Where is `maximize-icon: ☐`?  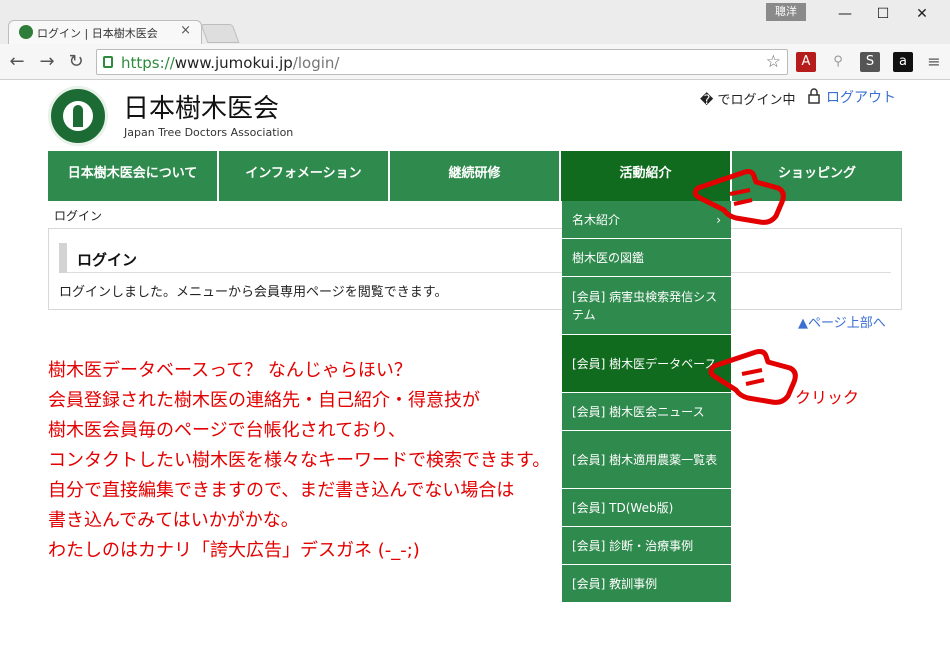
maximize-icon: ☐ is located at coordinates (883, 14).